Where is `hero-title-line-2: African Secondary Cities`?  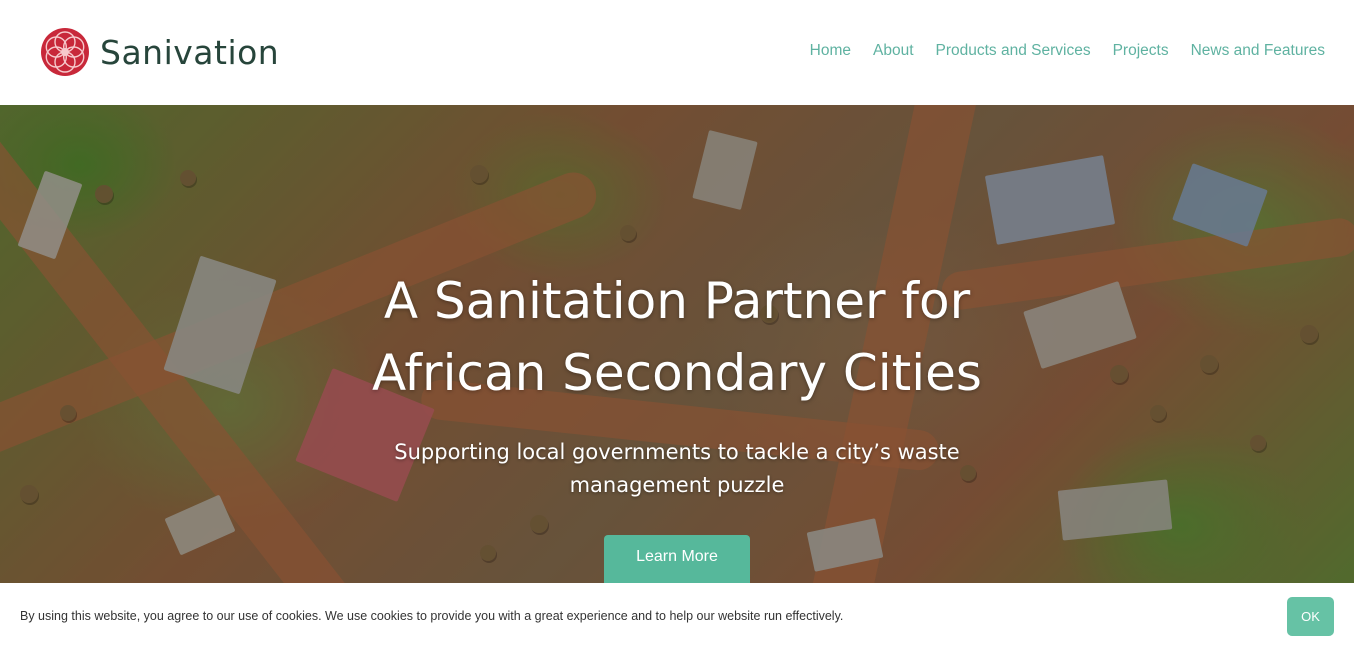 hero-title-line-2: African Secondary Cities is located at coordinates (677, 373).